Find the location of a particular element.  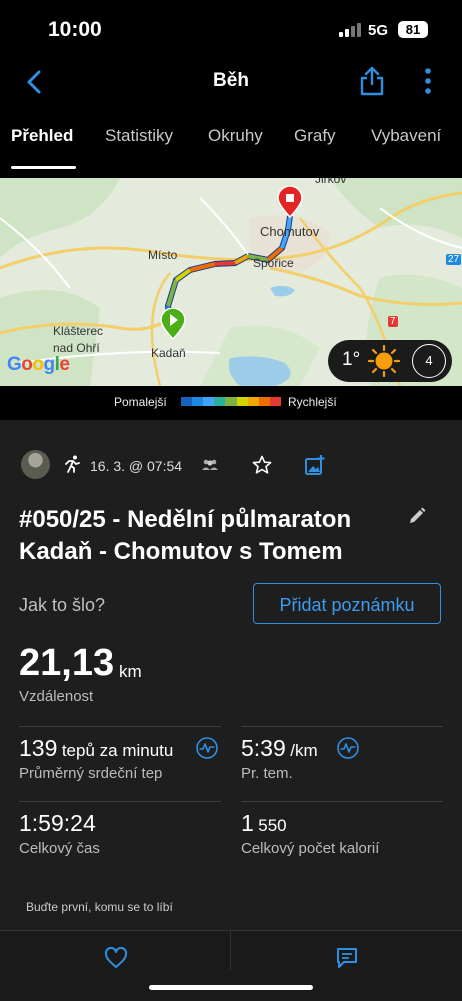

road-shield-2: 7 is located at coordinates (393, 321).